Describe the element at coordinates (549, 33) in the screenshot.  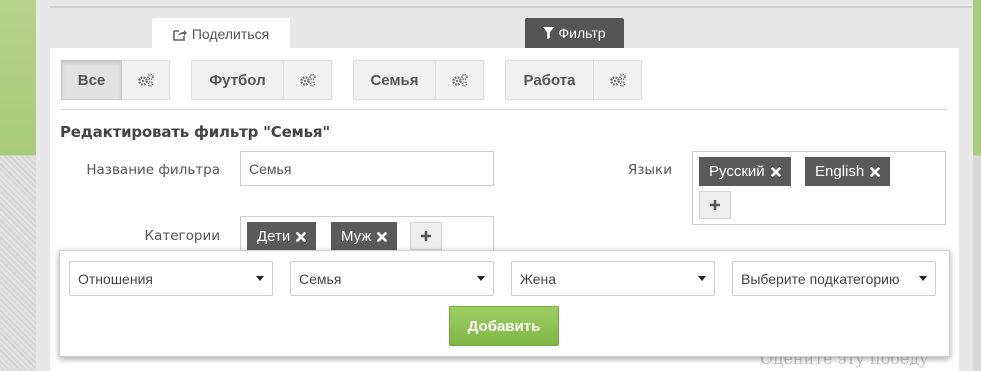
I see `filter-icon` at that location.